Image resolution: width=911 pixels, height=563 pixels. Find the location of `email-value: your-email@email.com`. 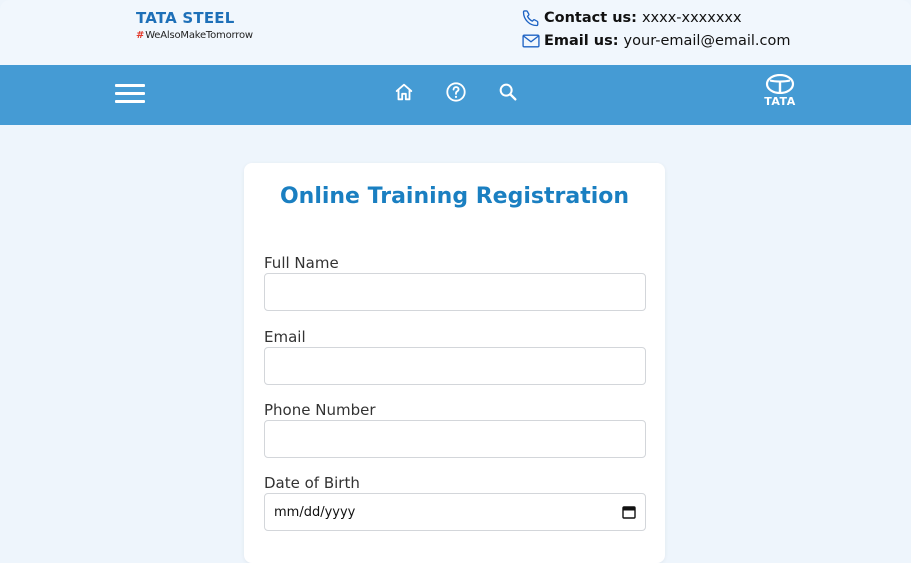

email-value: your-email@email.com is located at coordinates (707, 41).